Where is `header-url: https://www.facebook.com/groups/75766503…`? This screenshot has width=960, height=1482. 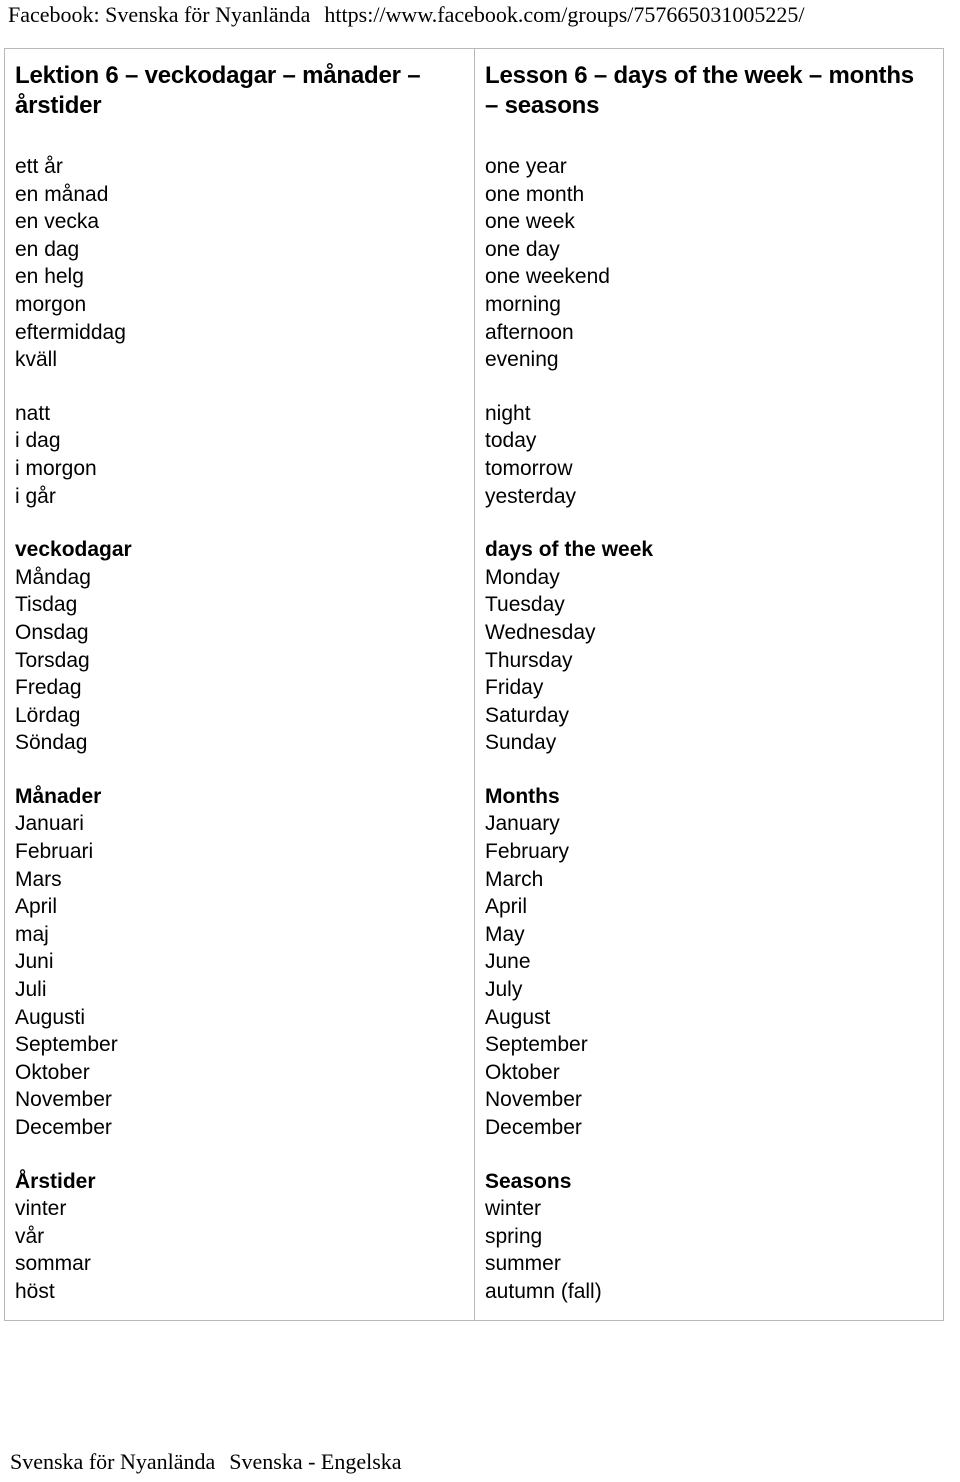
header-url: https://www.facebook.com/groups/75766503… is located at coordinates (564, 14).